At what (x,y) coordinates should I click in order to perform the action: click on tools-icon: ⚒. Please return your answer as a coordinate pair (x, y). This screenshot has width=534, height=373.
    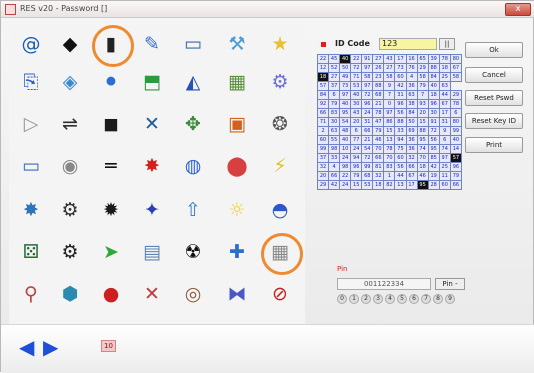
    Looking at the image, I should click on (237, 44).